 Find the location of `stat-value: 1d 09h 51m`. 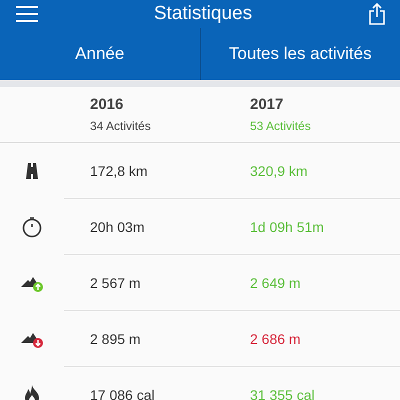

stat-value: 1d 09h 51m is located at coordinates (287, 226).